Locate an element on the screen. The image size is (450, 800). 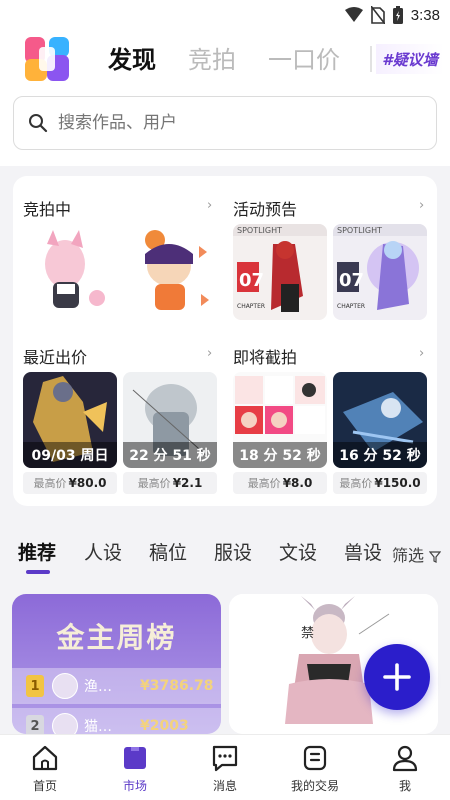
recent-bid-price-2: 最高价 ¥2.1 is located at coordinates (170, 483).